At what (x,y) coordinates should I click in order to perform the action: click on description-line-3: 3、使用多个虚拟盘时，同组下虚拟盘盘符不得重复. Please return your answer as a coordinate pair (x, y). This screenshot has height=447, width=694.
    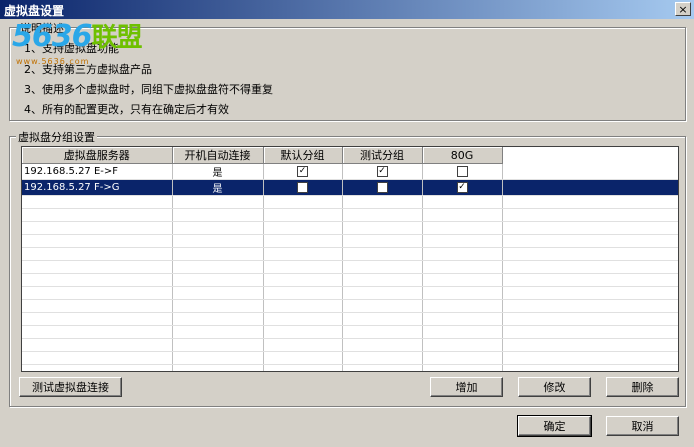
    Looking at the image, I should click on (148, 89).